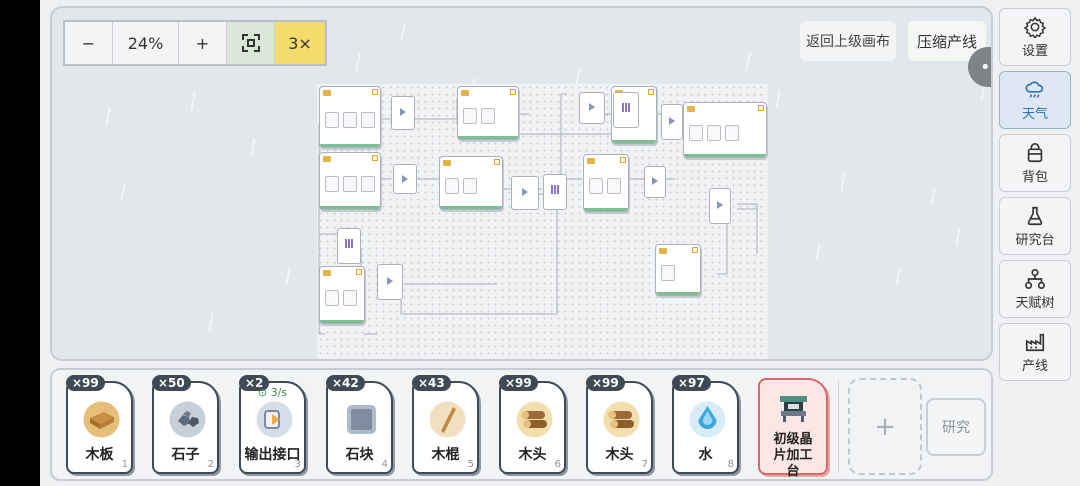 This screenshot has height=486, width=1080. Describe the element at coordinates (985, 67) in the screenshot. I see `more-icon: •••` at that location.